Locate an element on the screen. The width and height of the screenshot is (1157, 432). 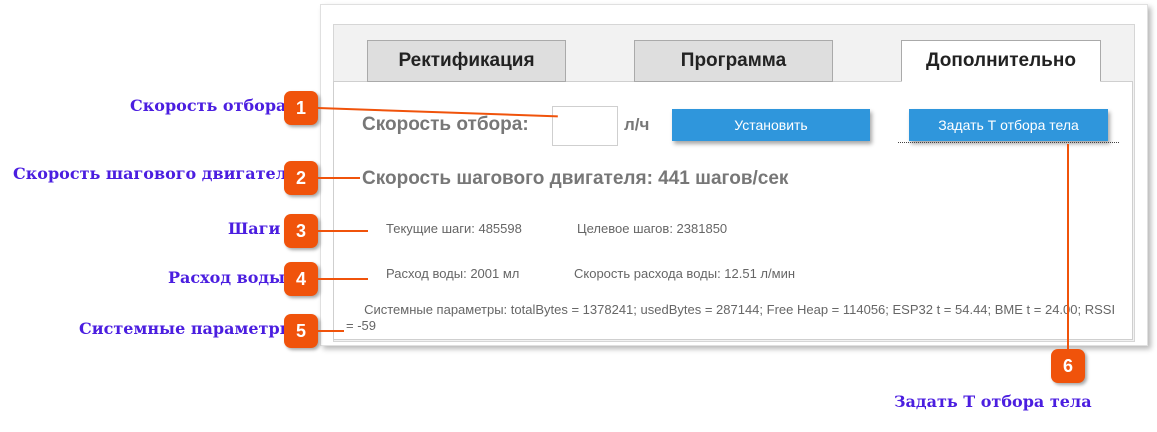
callout-badge-3: 3 is located at coordinates (301, 231).